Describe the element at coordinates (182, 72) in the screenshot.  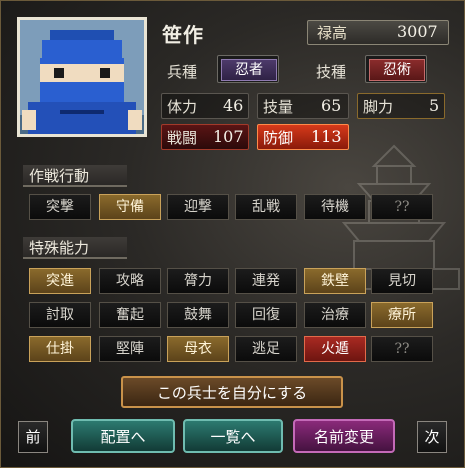
I see `unit-type-label: 兵種` at that location.